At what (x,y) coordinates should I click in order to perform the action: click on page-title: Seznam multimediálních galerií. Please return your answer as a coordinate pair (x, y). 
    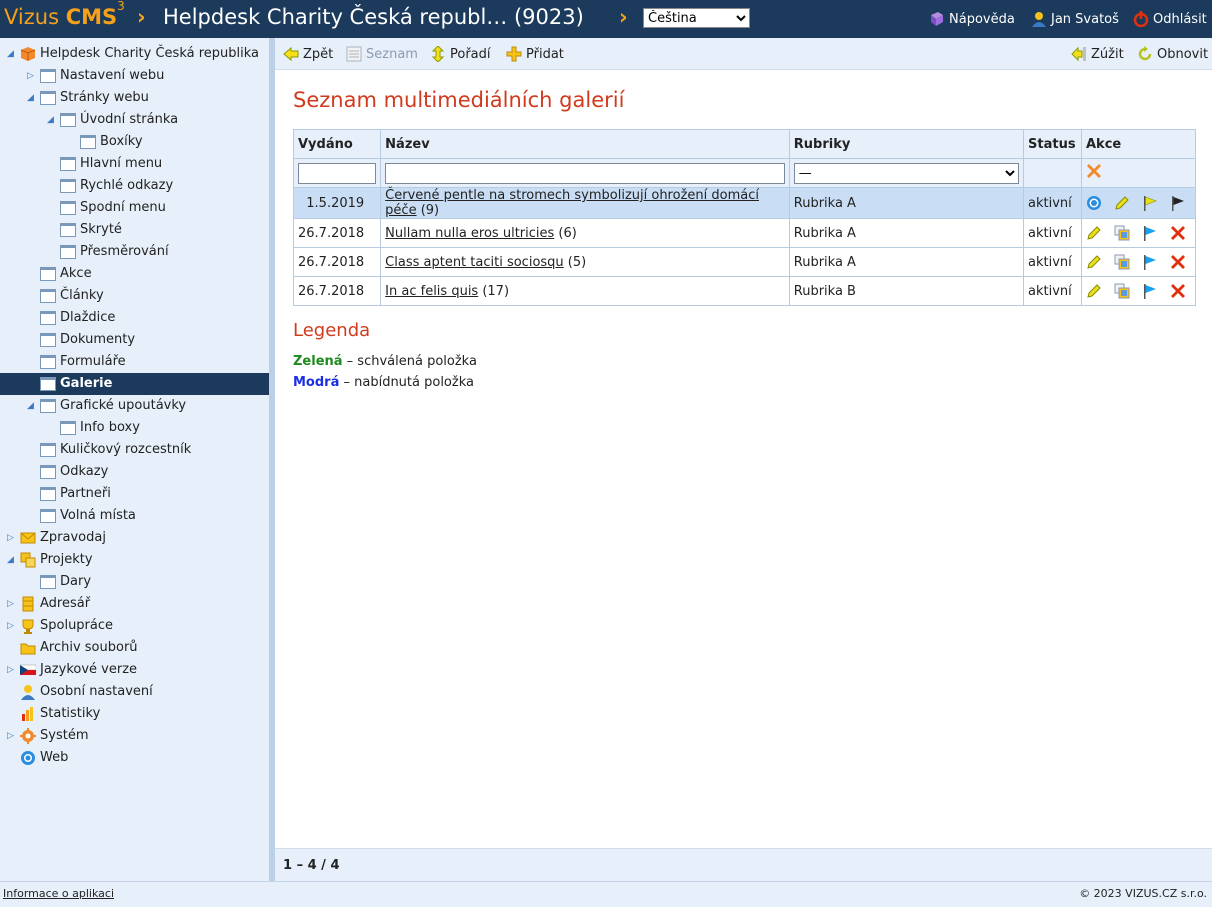
    Looking at the image, I should click on (459, 100).